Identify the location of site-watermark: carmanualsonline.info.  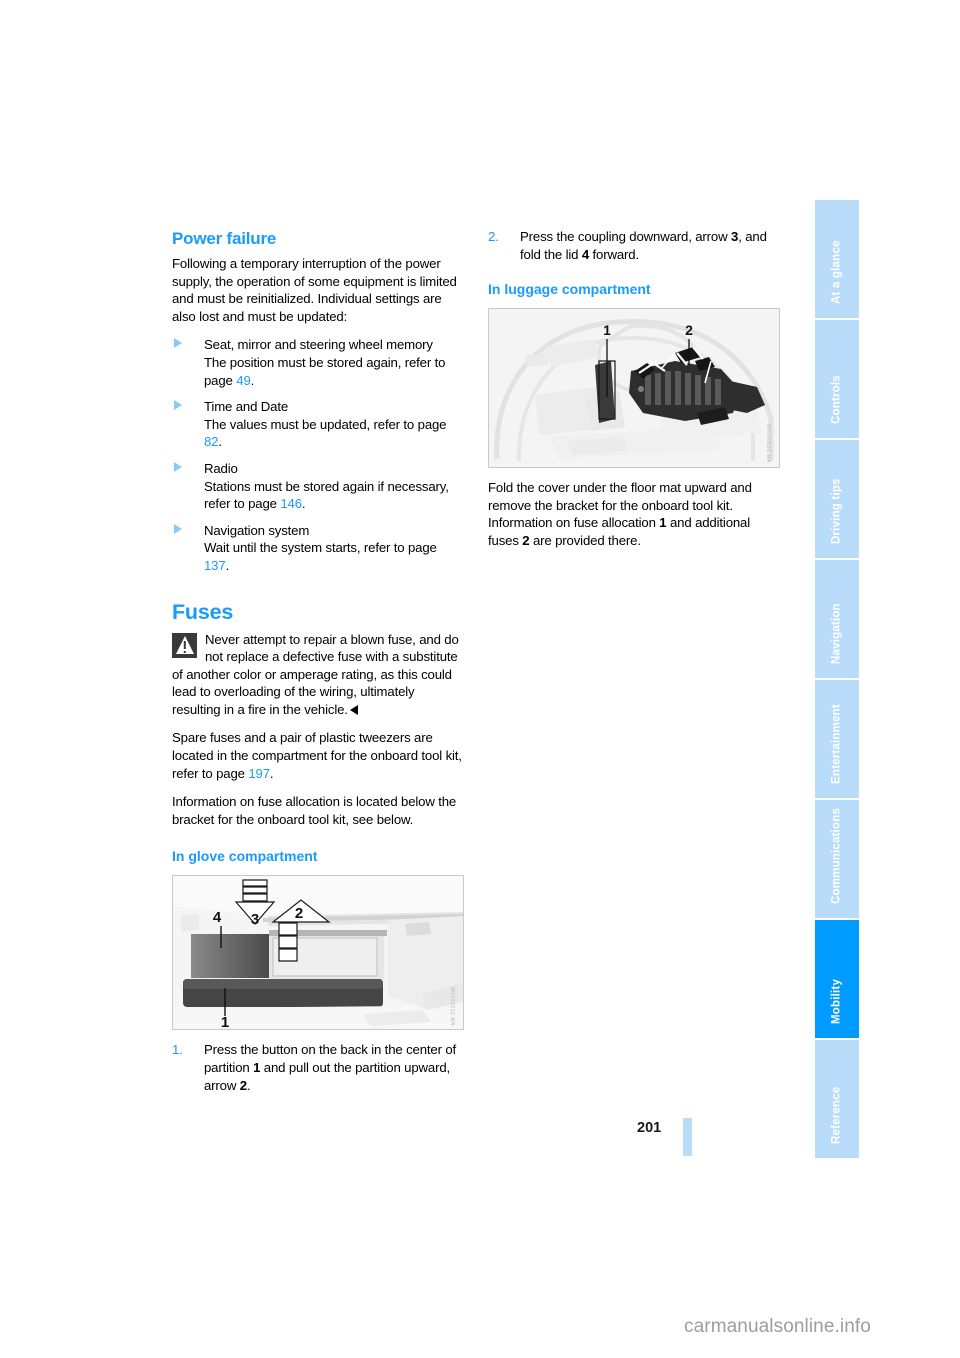
(777, 1326).